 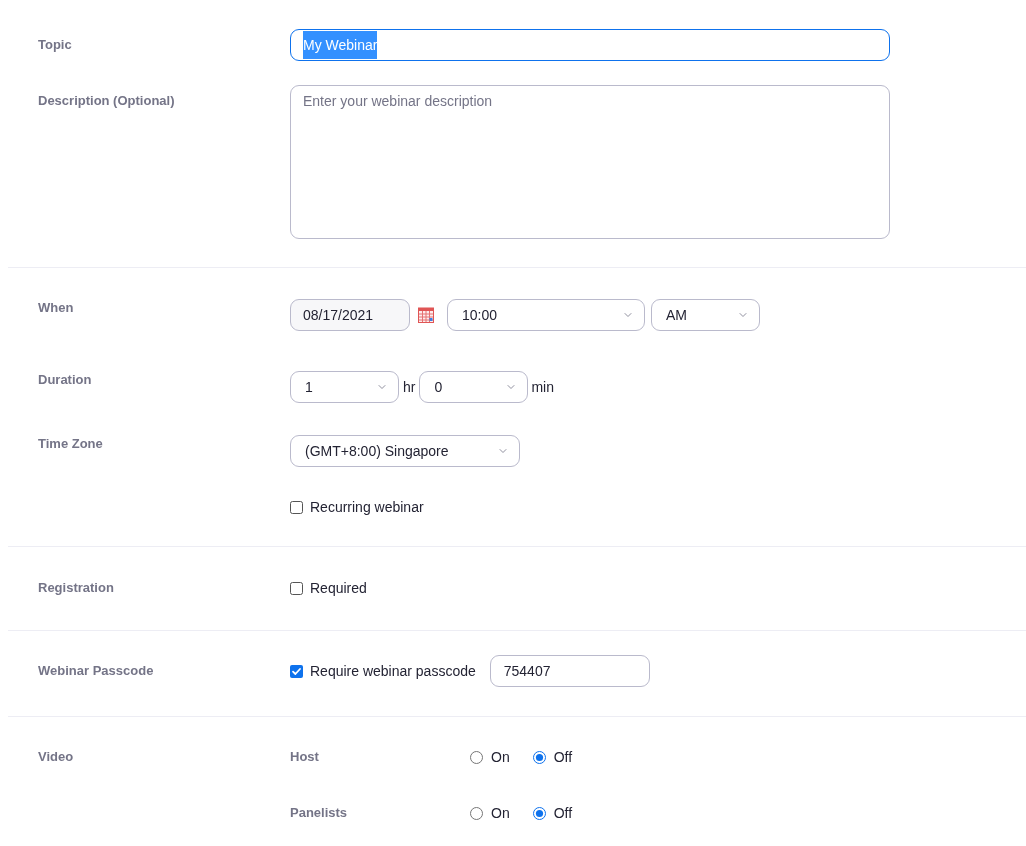 I want to click on field-label: Duration, so click(x=65, y=380).